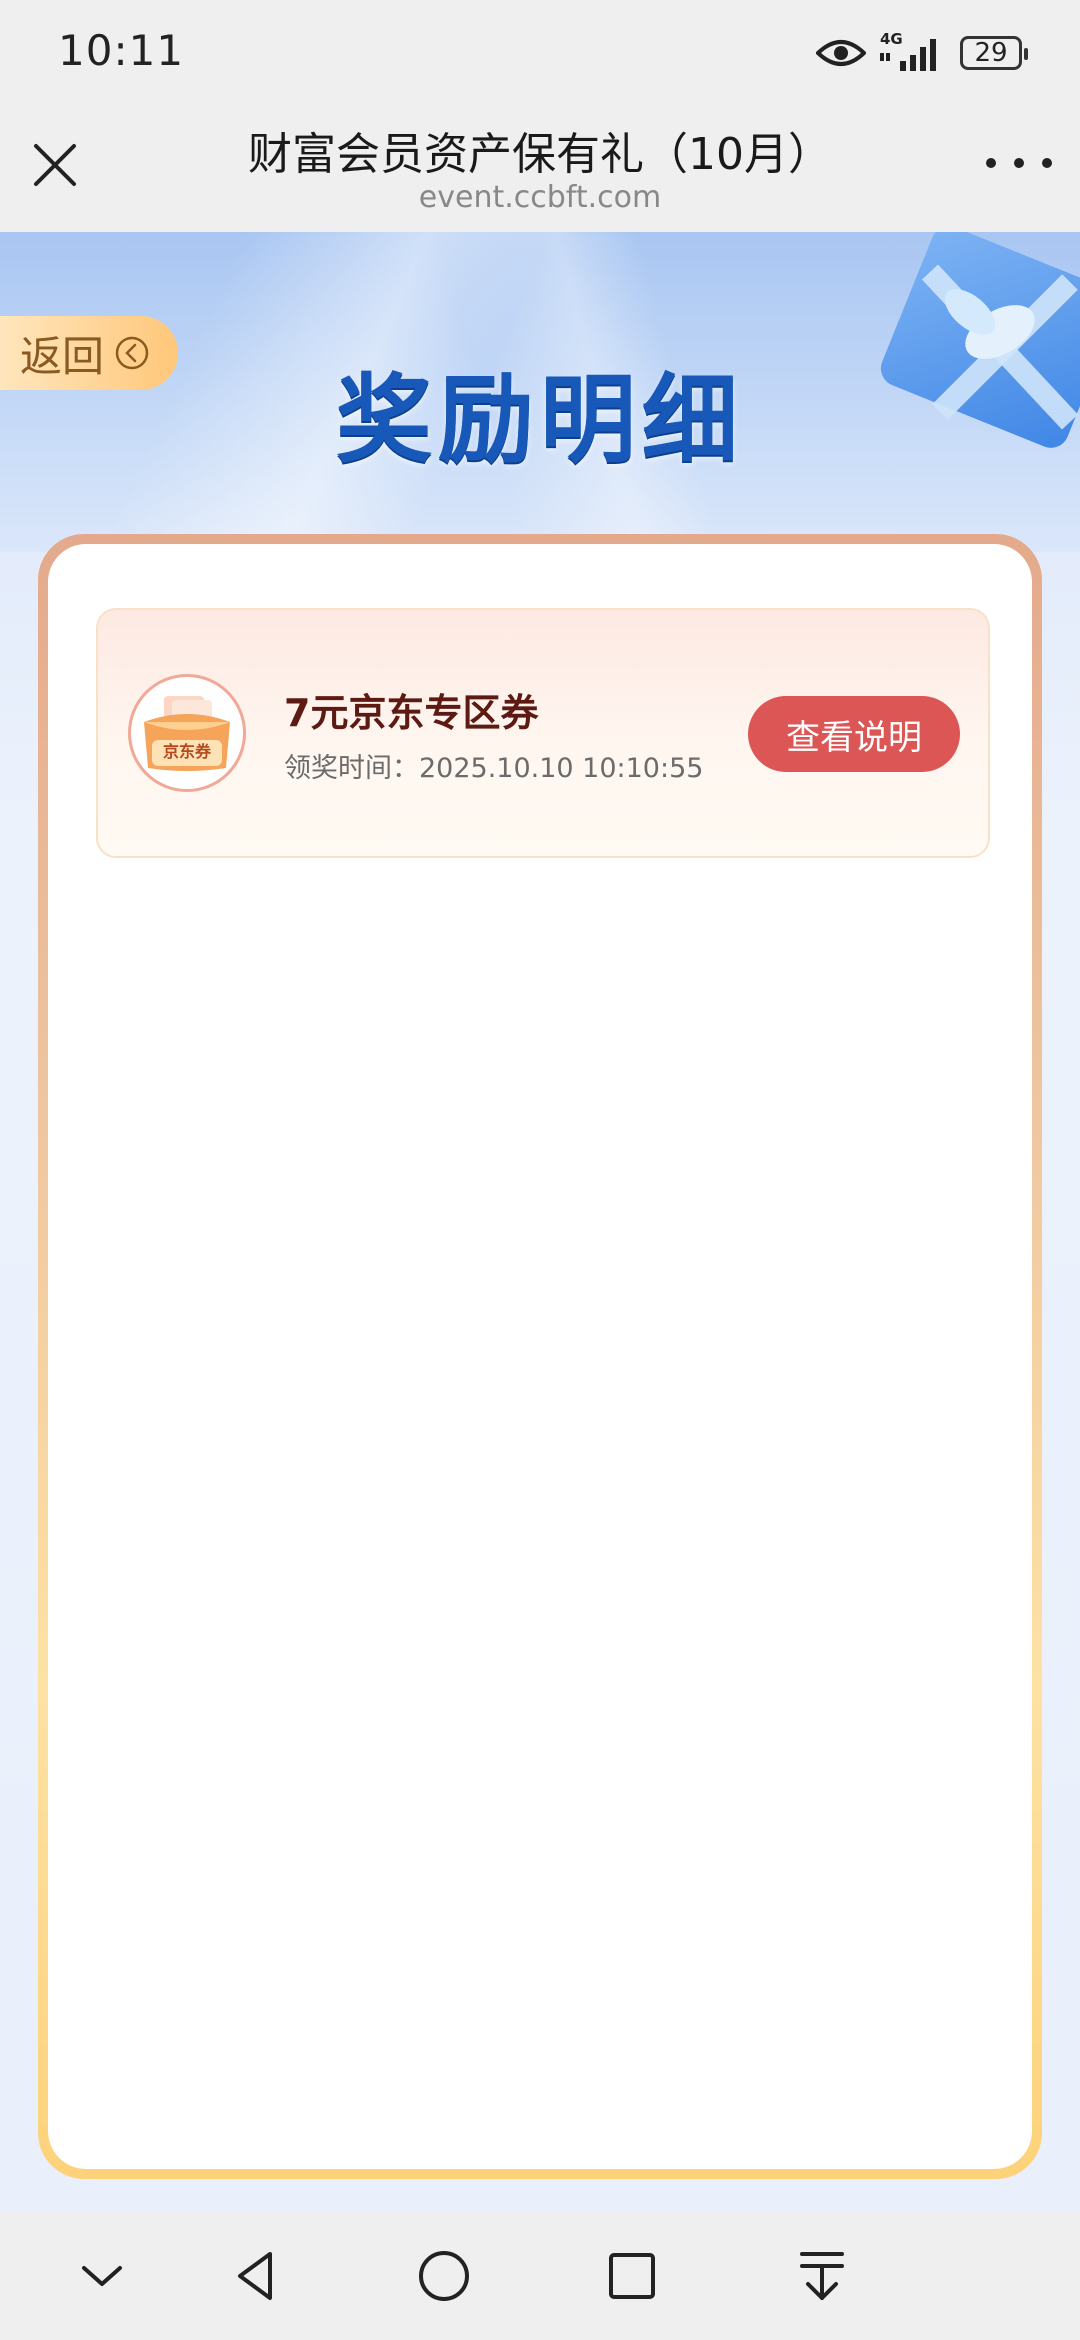  What do you see at coordinates (1019, 163) in the screenshot?
I see `more-button` at bounding box center [1019, 163].